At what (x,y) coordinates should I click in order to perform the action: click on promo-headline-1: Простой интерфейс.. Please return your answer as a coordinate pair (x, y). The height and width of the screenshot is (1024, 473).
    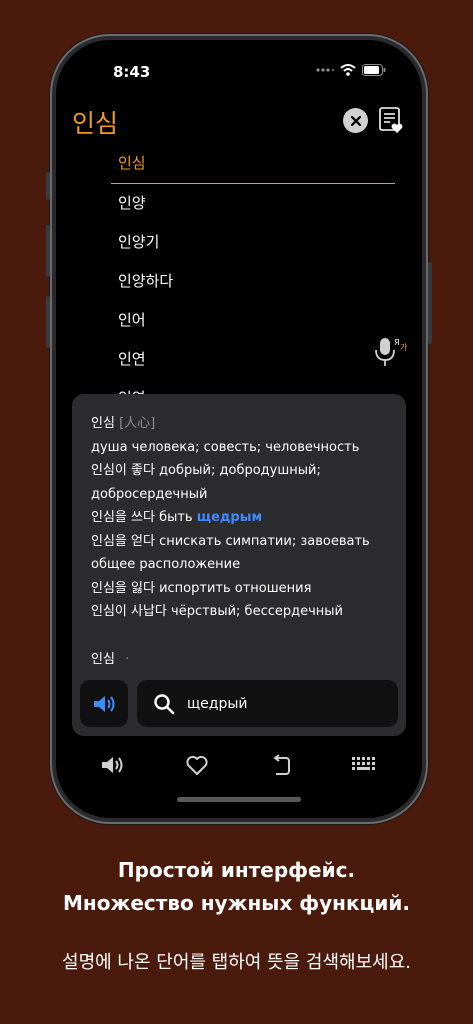
    Looking at the image, I should click on (236, 870).